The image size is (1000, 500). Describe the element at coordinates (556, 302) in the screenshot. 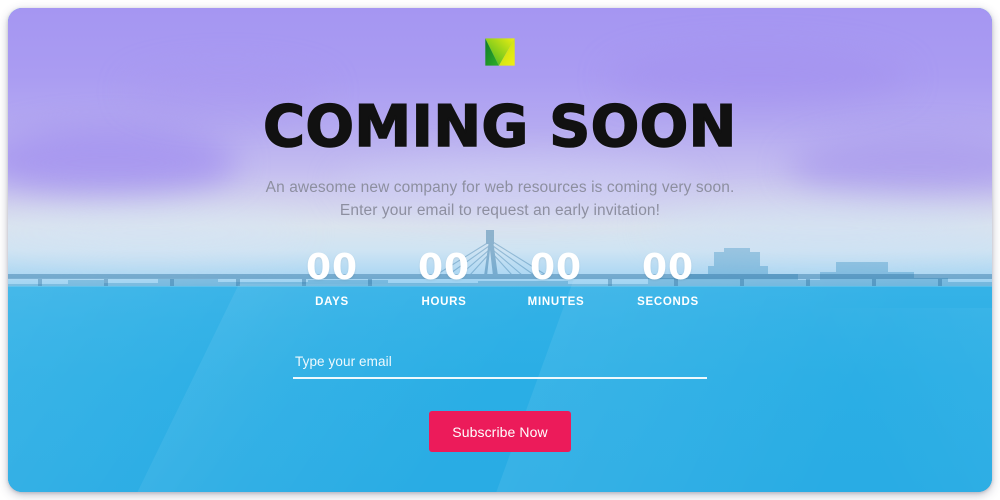

I see `countdown-minutes-label: MINUTES` at that location.